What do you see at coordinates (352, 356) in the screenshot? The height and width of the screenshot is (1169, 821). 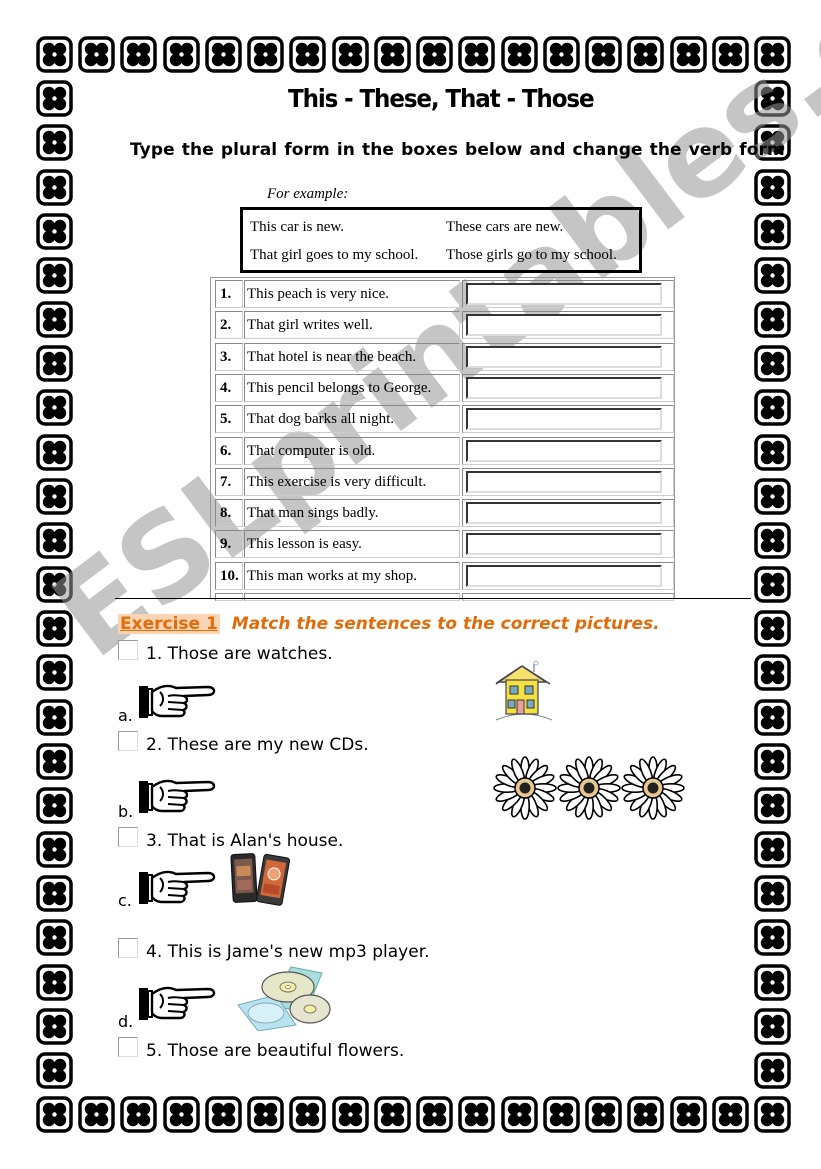 I see `row-sentence: That hotel is near the beach.` at bounding box center [352, 356].